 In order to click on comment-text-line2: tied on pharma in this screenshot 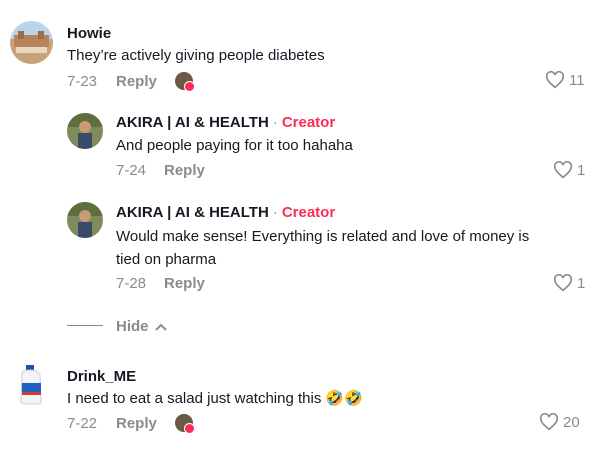, I will do `click(166, 259)`.